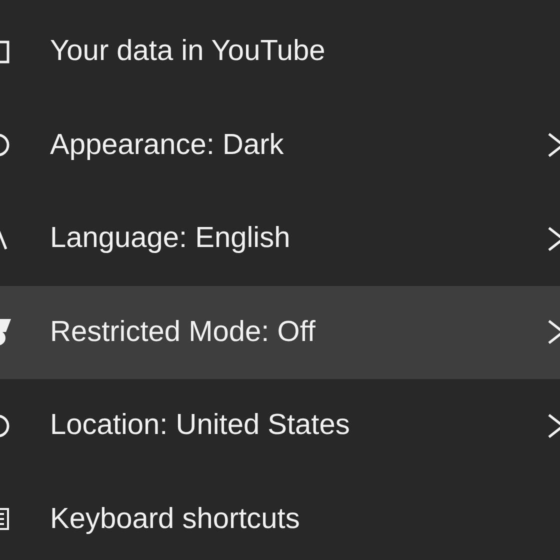 Image resolution: width=560 pixels, height=560 pixels. Describe the element at coordinates (200, 425) in the screenshot. I see `menu-item-label: Location: United States` at that location.